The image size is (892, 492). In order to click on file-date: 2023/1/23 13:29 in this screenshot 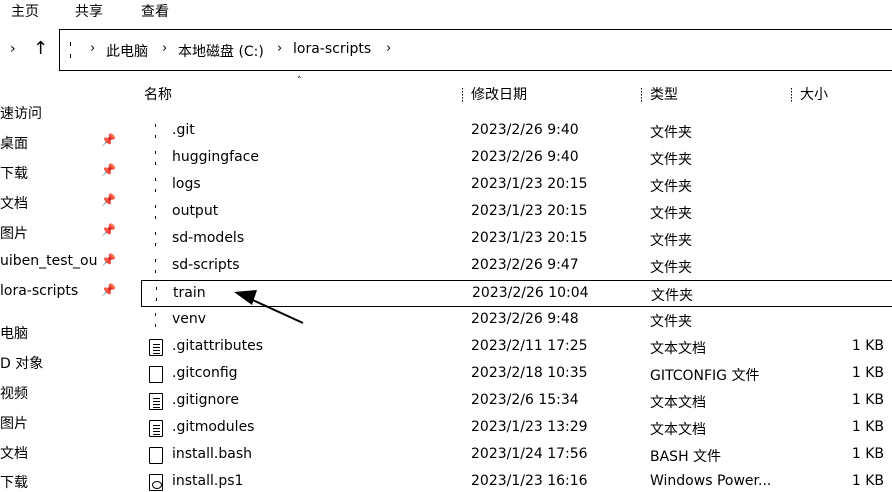, I will do `click(529, 427)`.